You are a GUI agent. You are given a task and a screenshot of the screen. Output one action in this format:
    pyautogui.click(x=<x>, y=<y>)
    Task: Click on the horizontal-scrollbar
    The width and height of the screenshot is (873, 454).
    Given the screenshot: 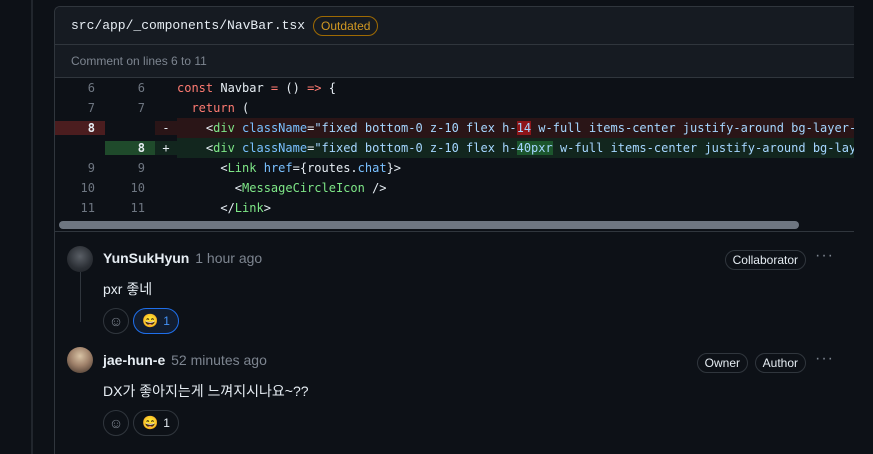 What is the action you would take?
    pyautogui.click(x=454, y=225)
    